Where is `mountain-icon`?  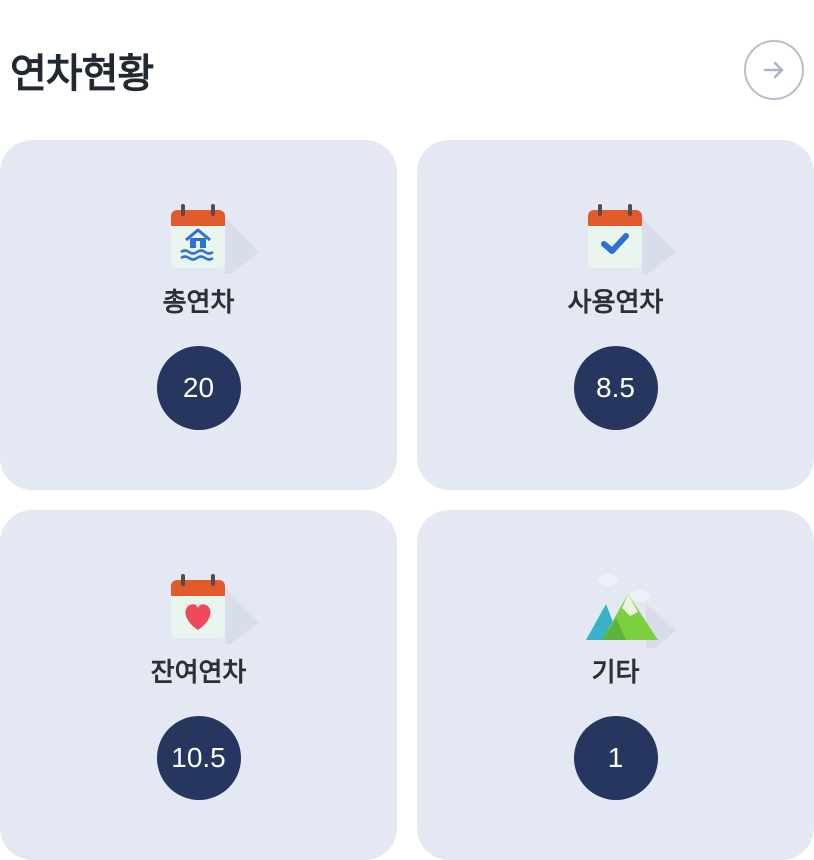
mountain-icon is located at coordinates (630, 611).